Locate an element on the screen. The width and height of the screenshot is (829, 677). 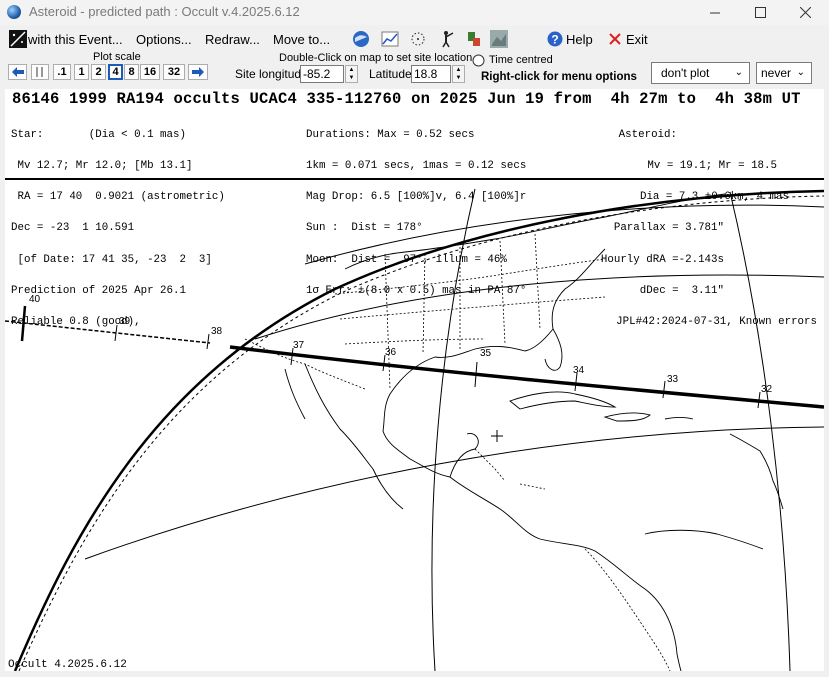
site-longitude-label: Site longitude is located at coordinates (271, 74).